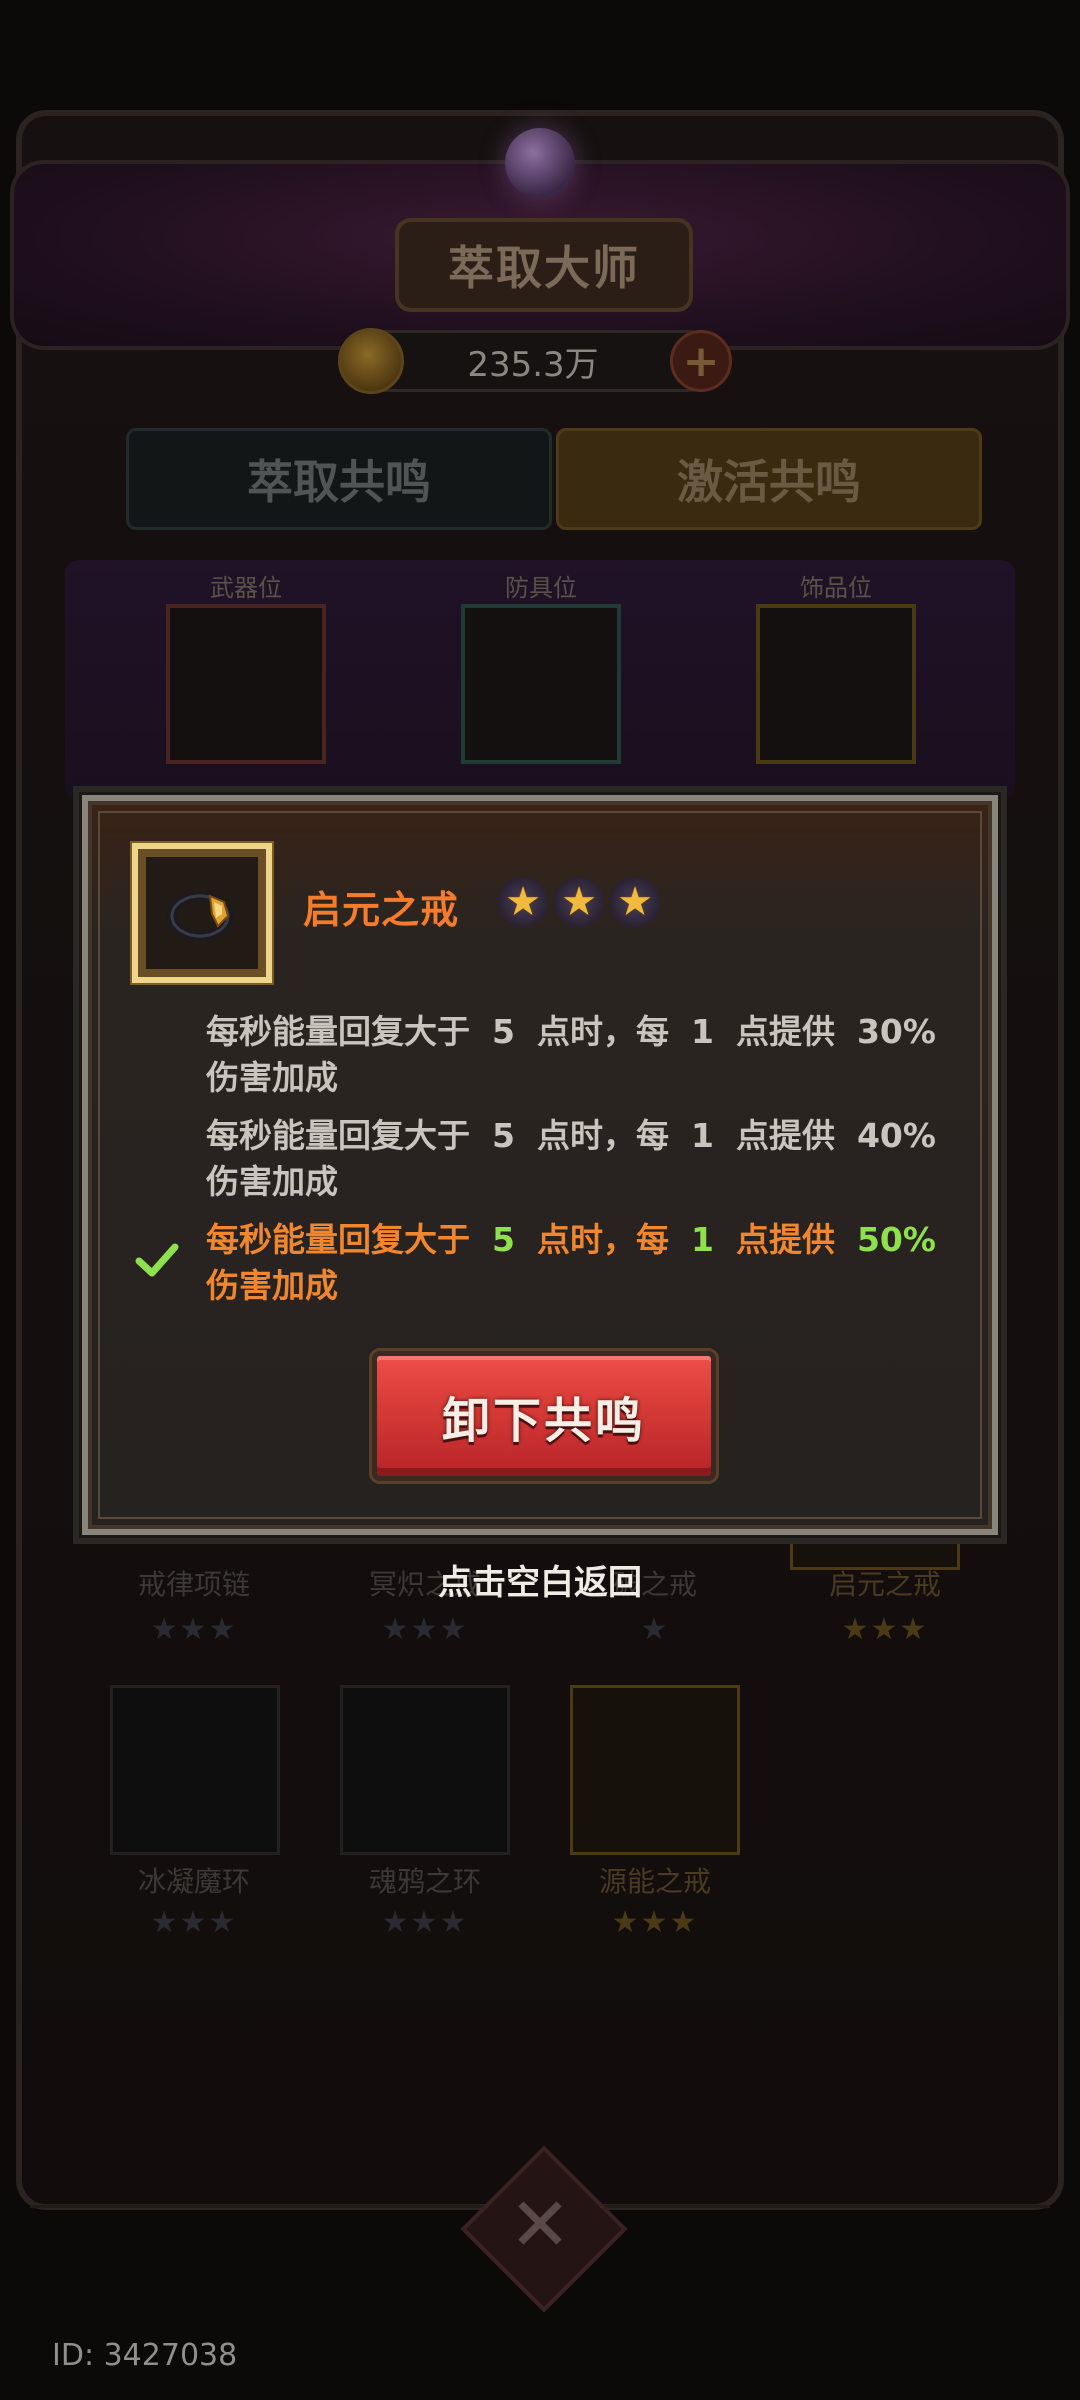  I want to click on accessory-slot, so click(836, 684).